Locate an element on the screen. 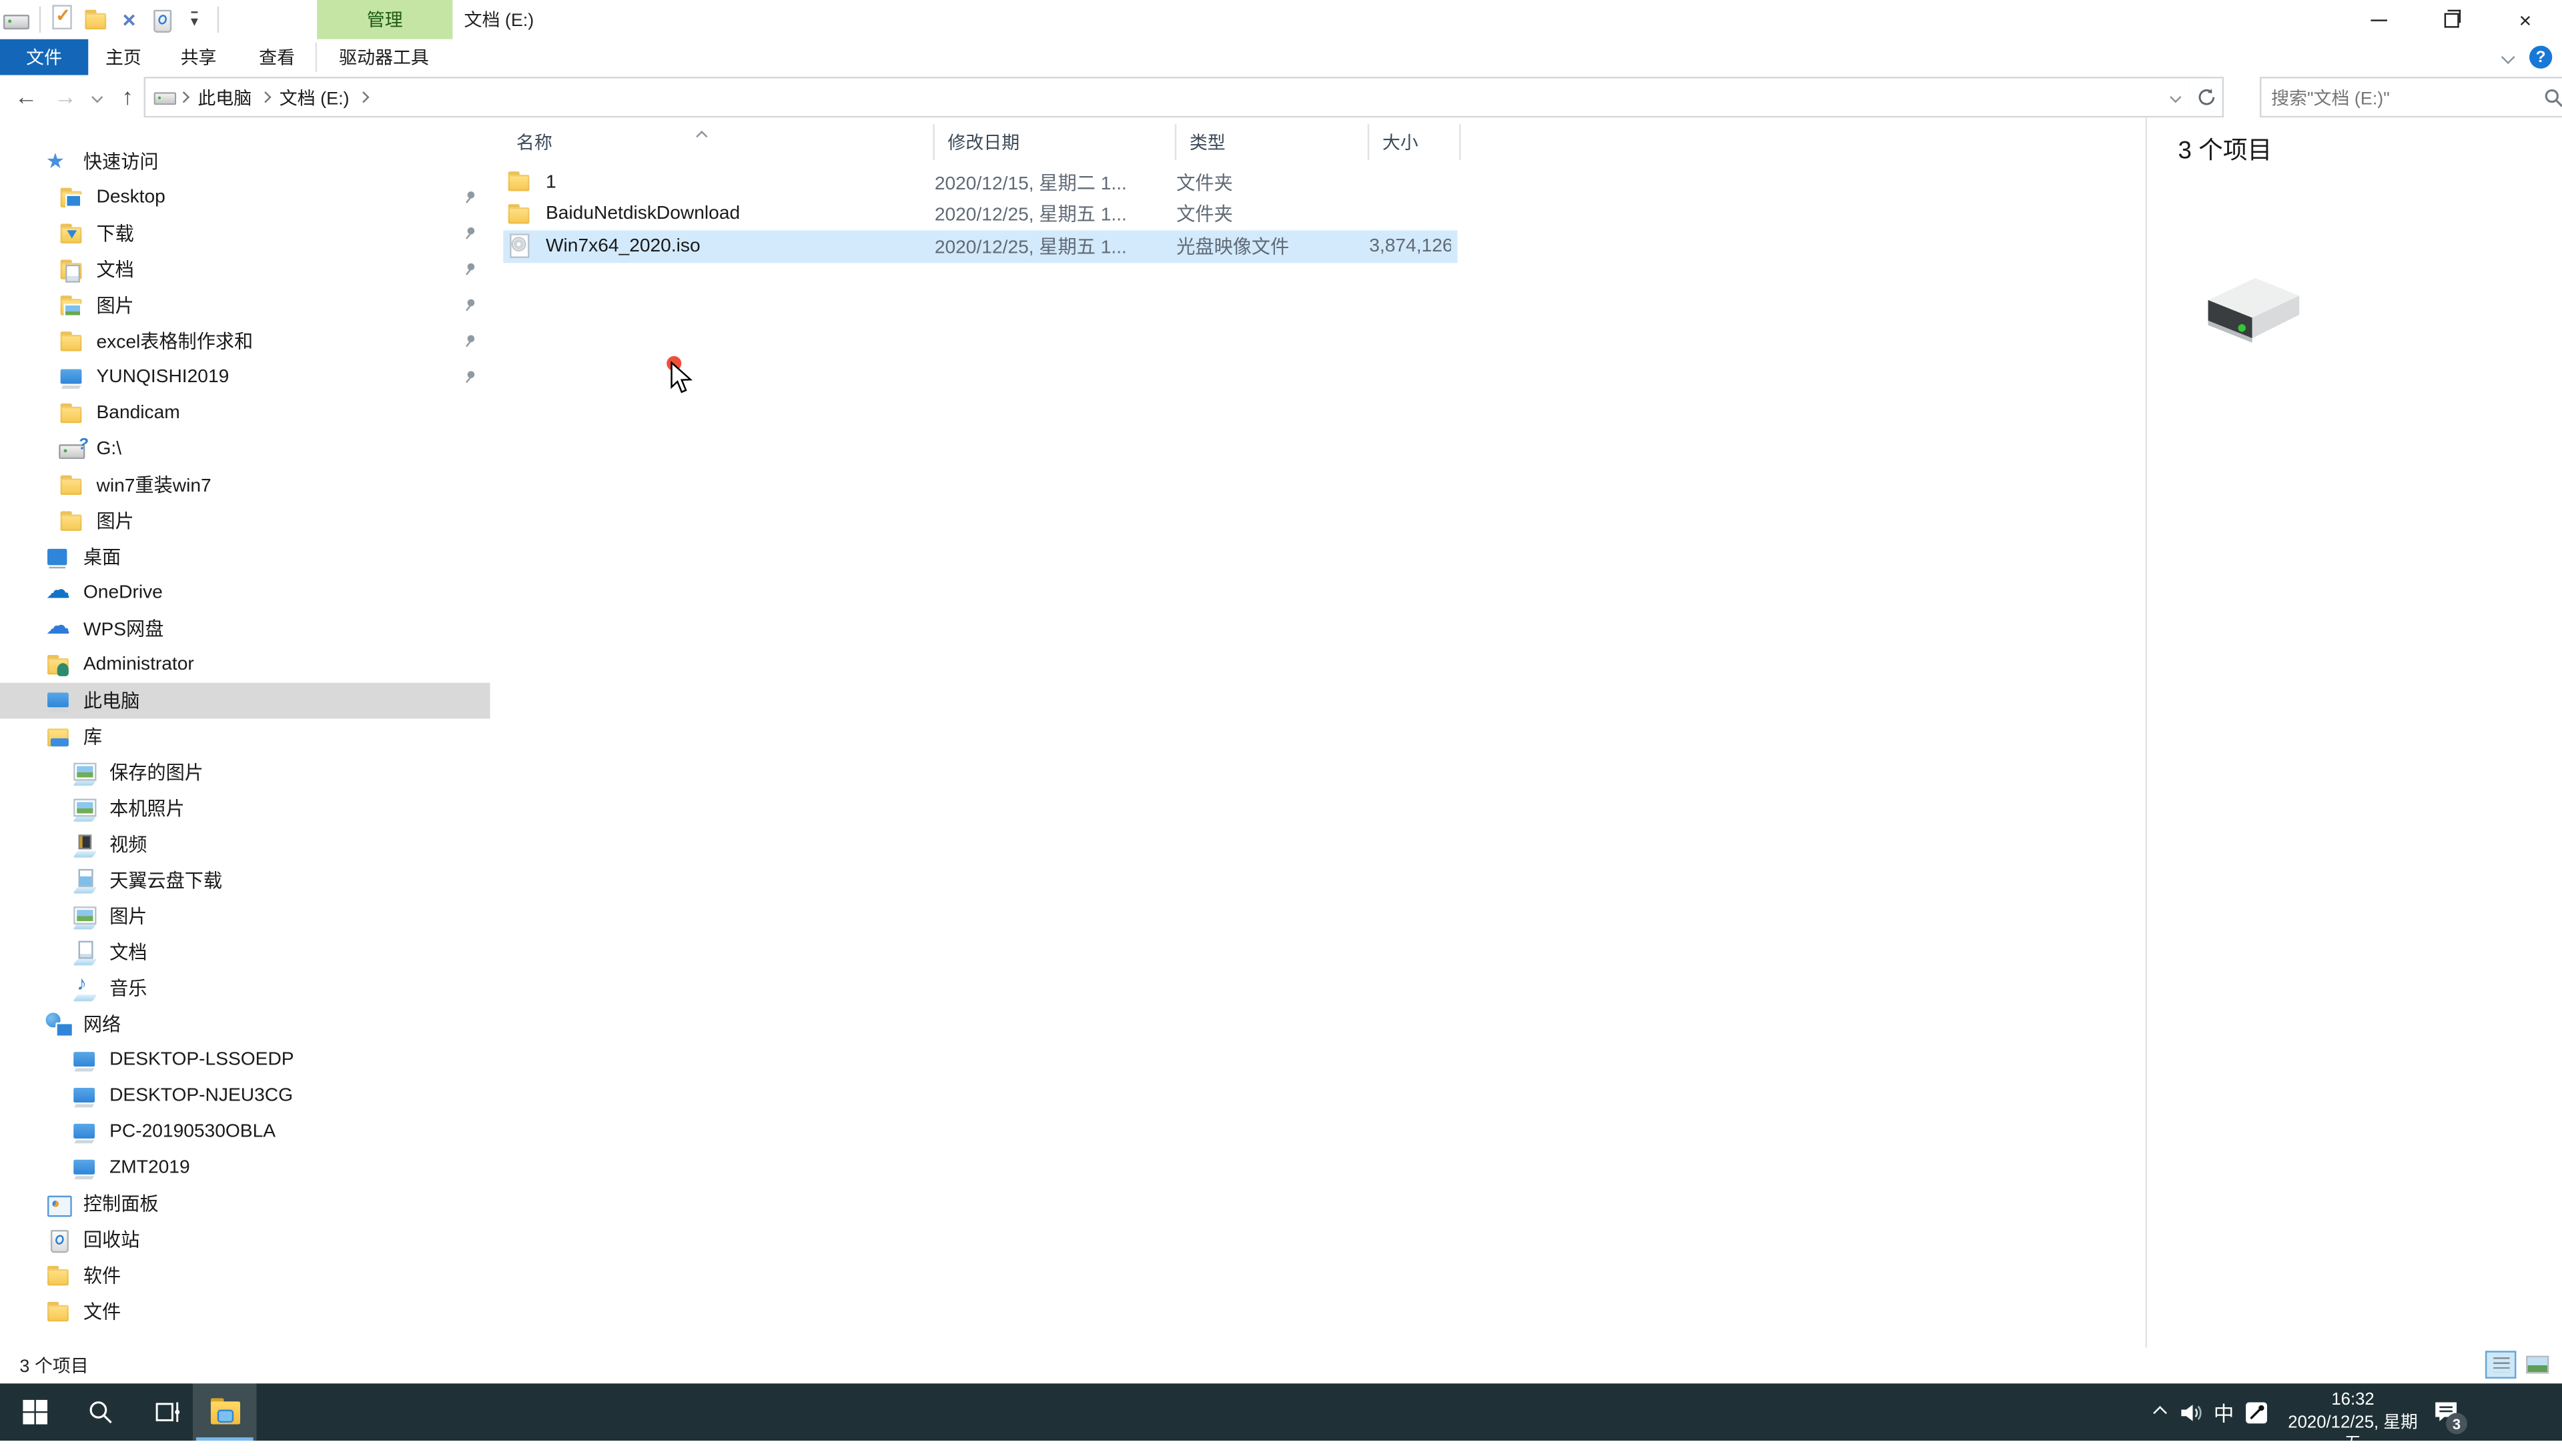  ime-language-button: 中 is located at coordinates (2224, 1412).